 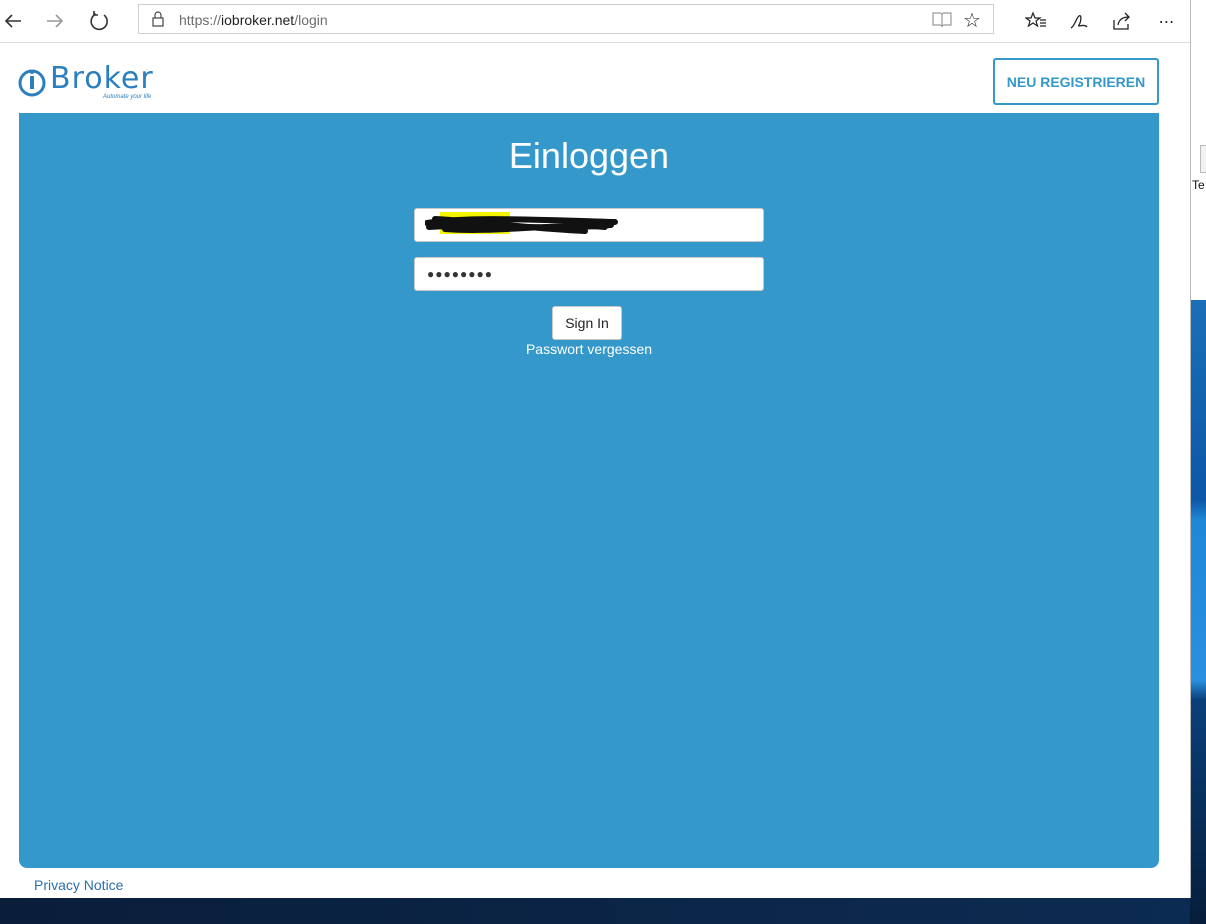 I want to click on page-title: Einloggen, so click(x=589, y=155).